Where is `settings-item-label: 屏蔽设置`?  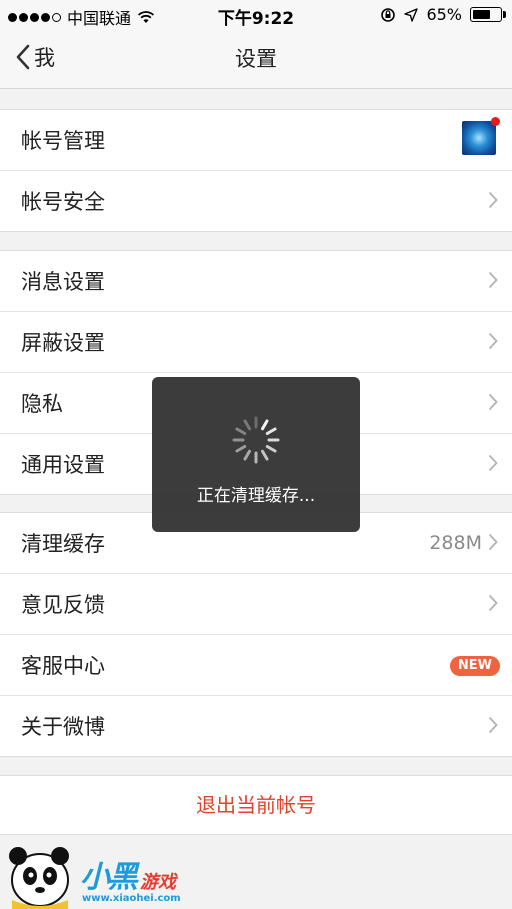 settings-item-label: 屏蔽设置 is located at coordinates (63, 343).